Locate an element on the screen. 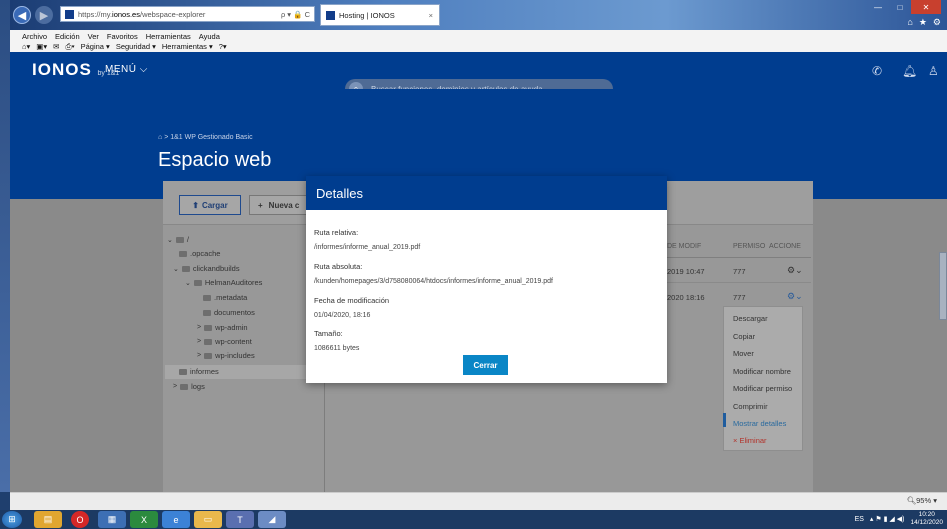 The image size is (947, 529). tree-item-wp-includes: > wp-includes is located at coordinates (226, 355).